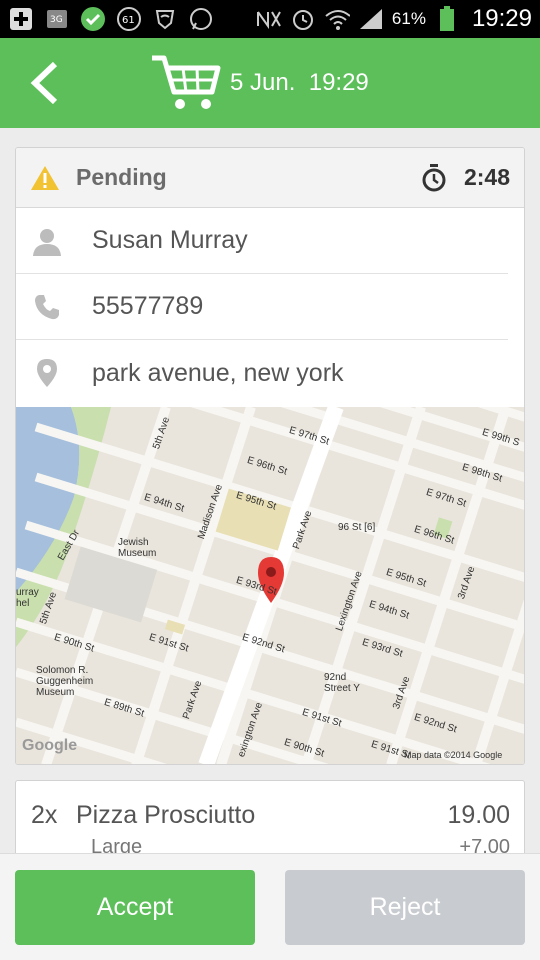 This screenshot has height=960, width=540. I want to click on battery-percent: 61%, so click(408, 18).